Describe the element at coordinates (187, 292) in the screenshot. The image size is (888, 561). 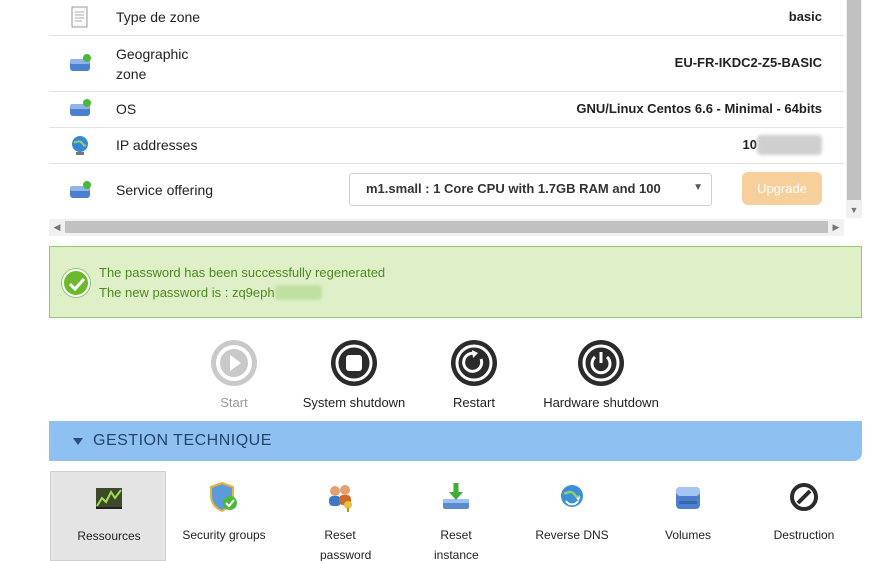
I see `alert-password-text: The new password is : zq9eph` at that location.